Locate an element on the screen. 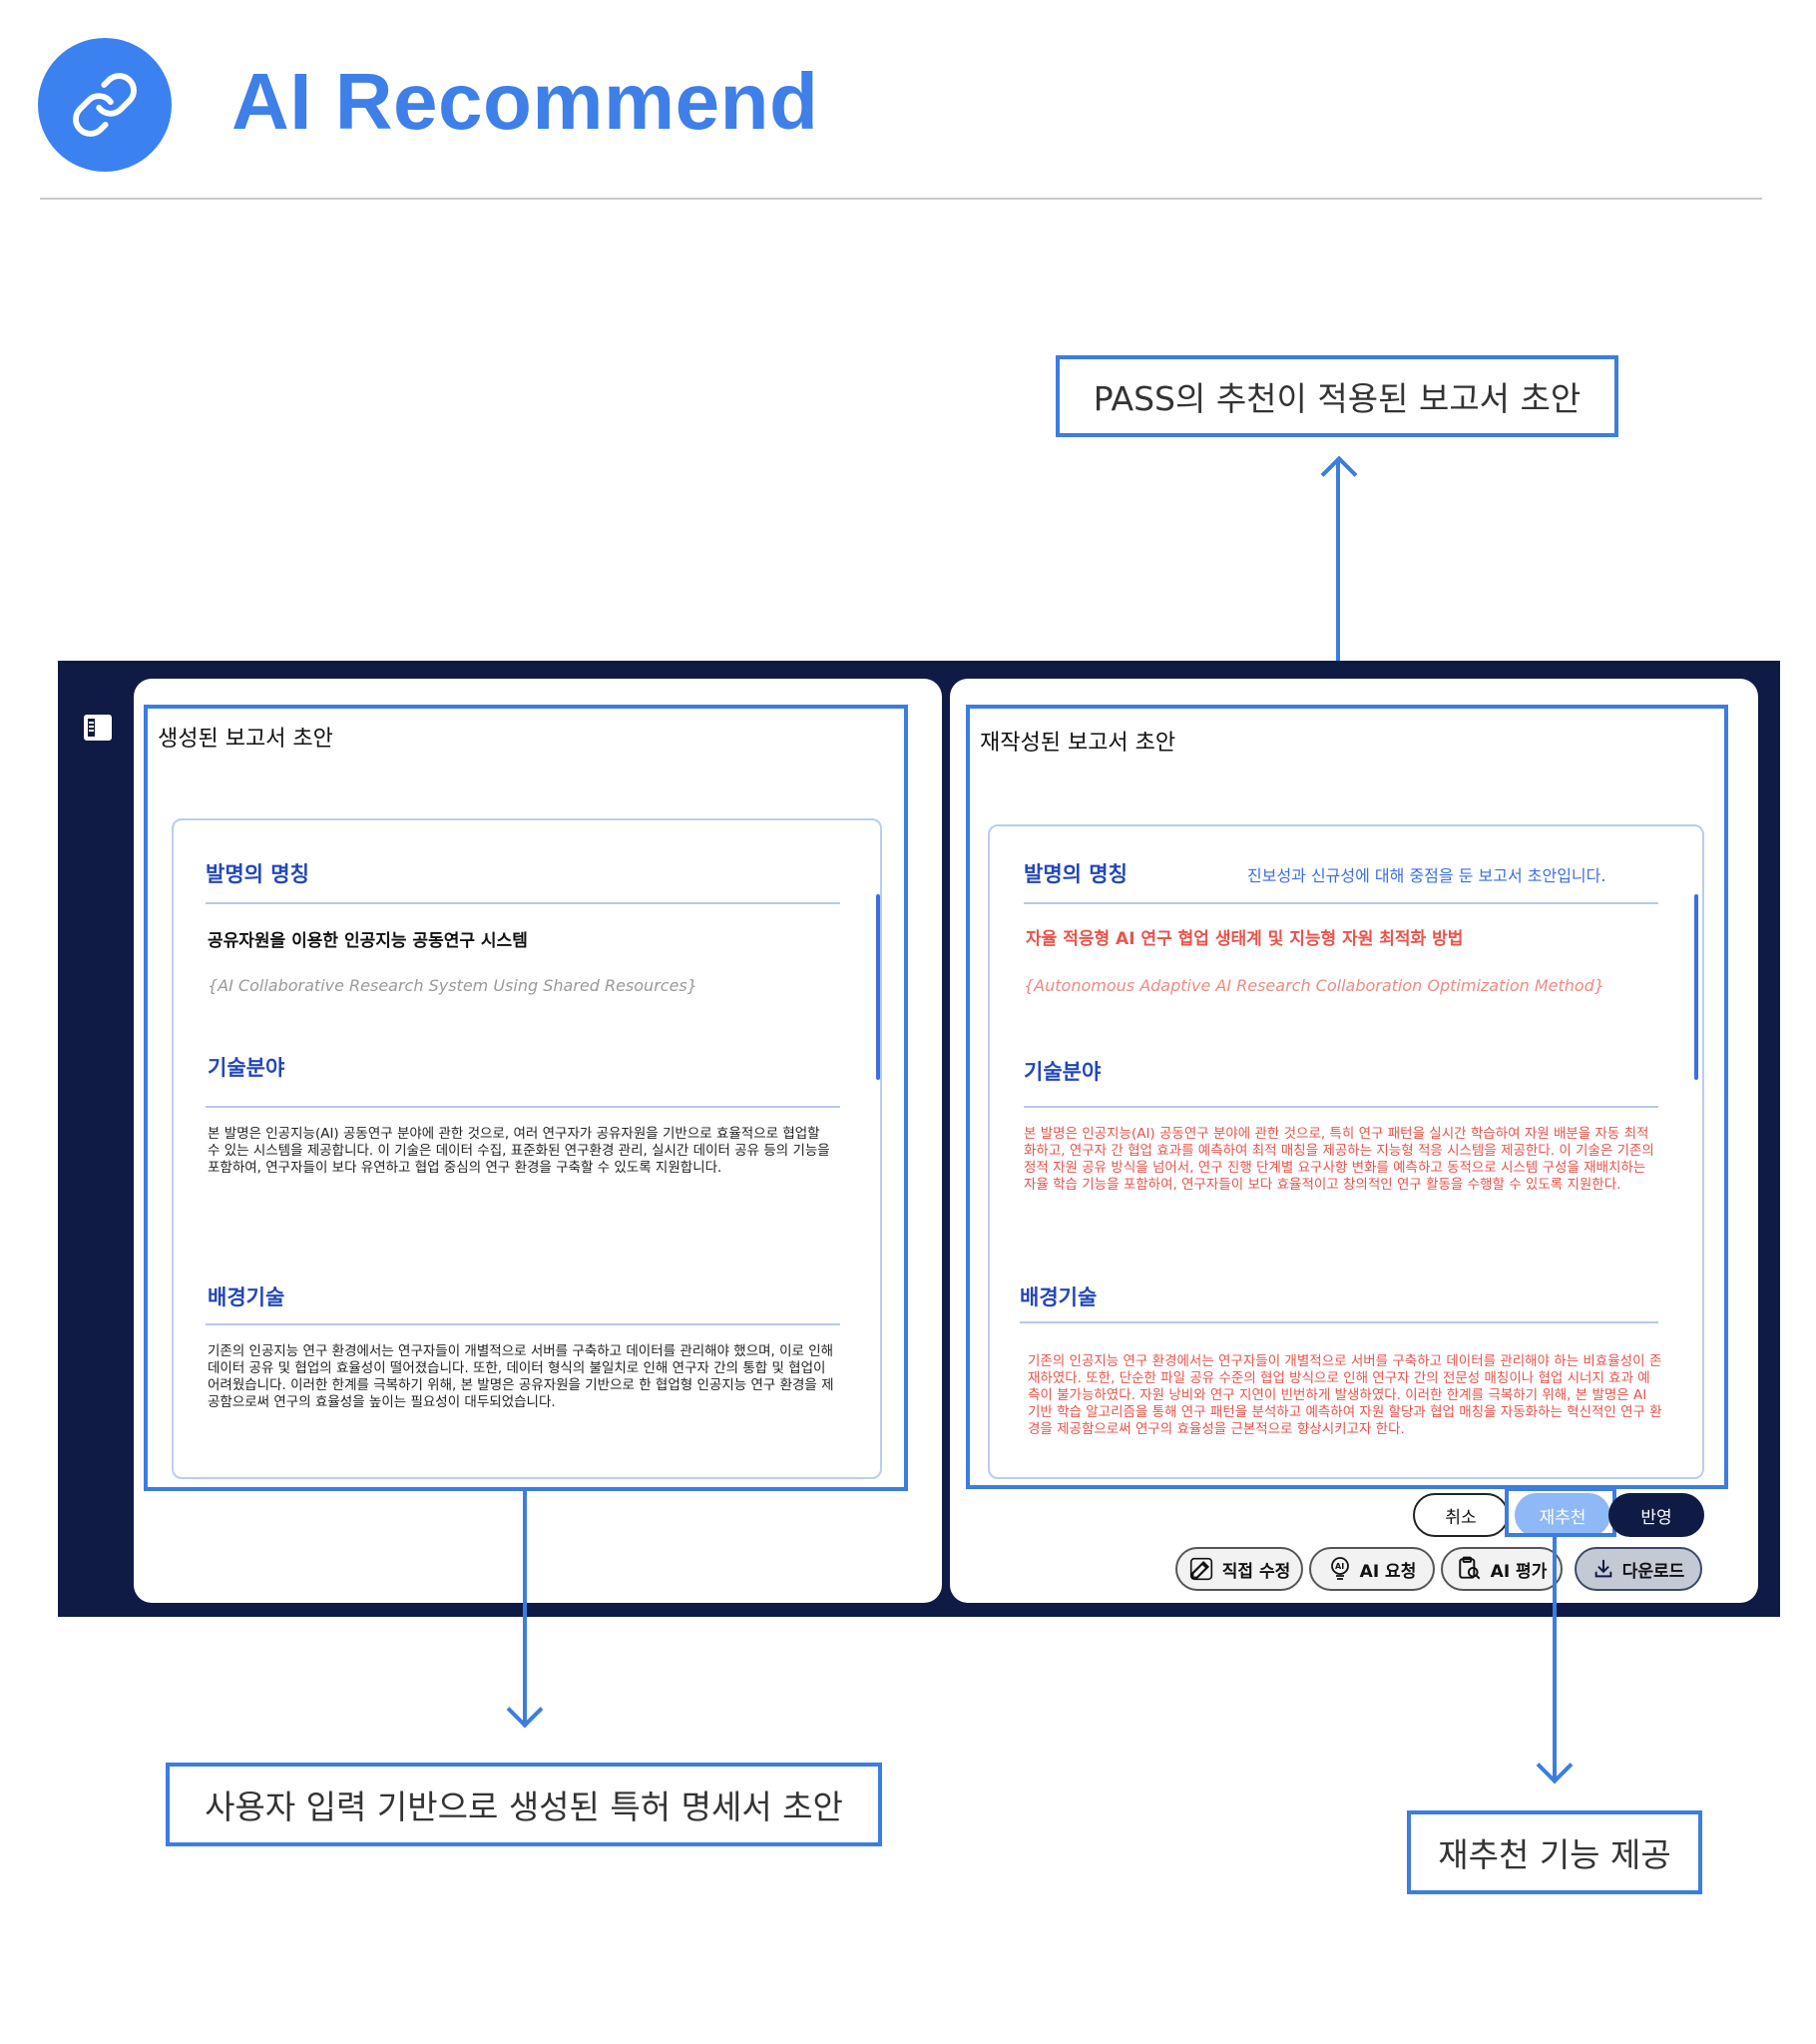  draft-note: 진보성과 신규성에 대해 중점을 둔 보고서 초안입니다. is located at coordinates (1426, 875).